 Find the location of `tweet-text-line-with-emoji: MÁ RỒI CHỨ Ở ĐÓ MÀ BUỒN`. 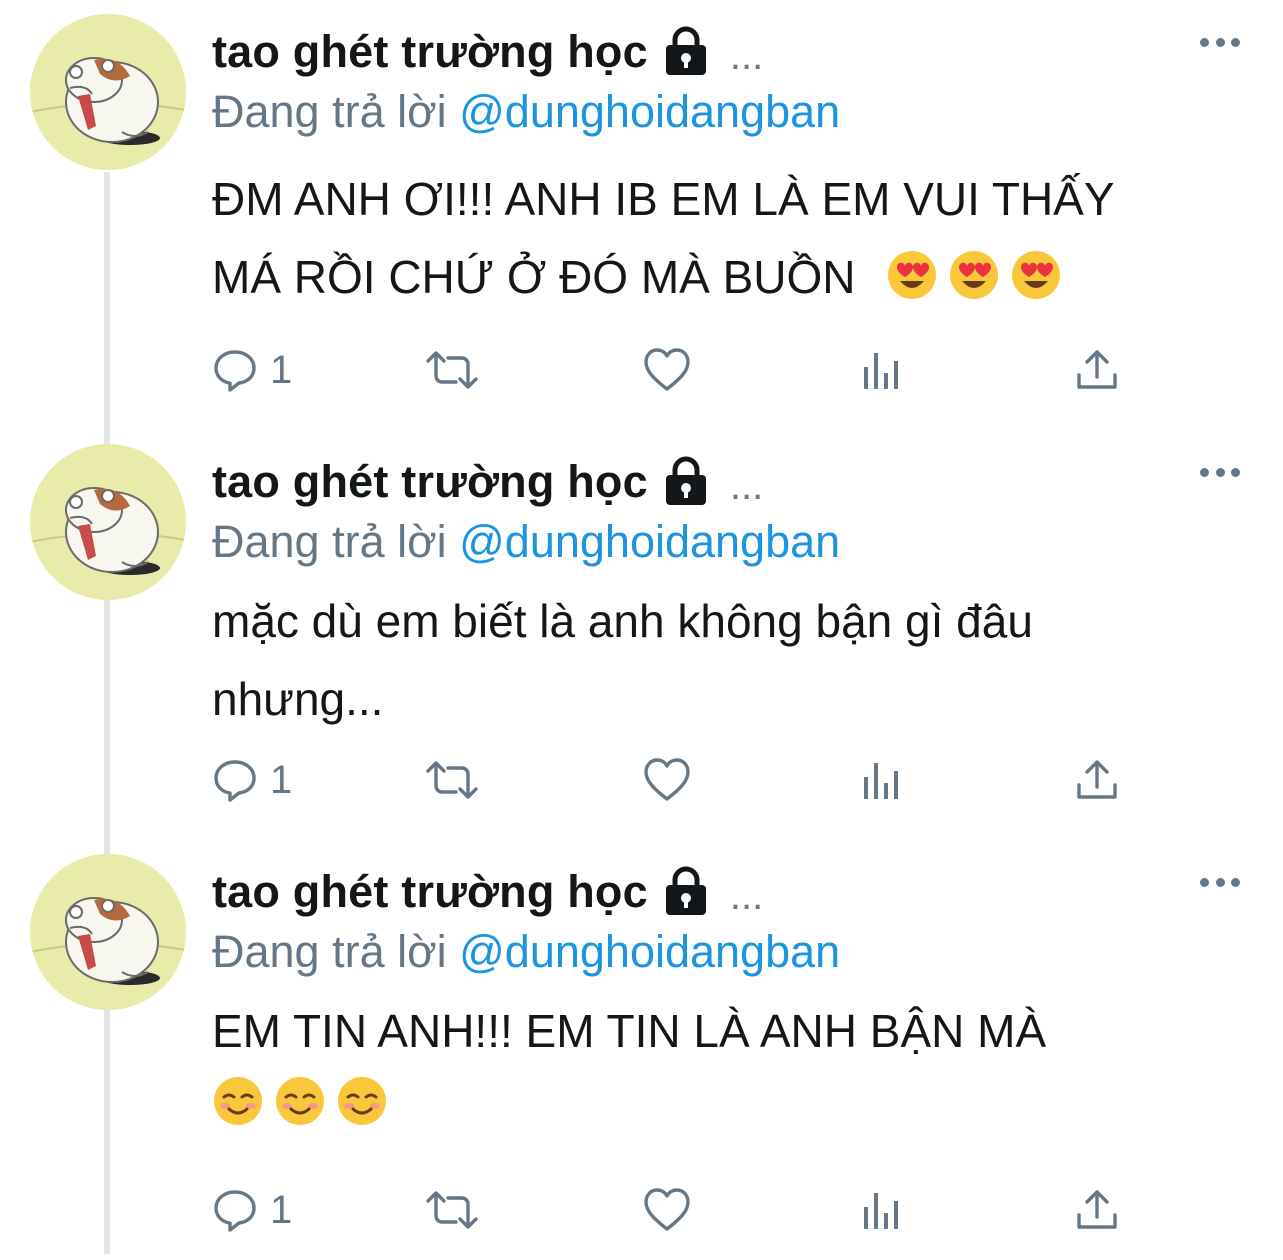

tweet-text-line-with-emoji: MÁ RỒI CHỨ Ở ĐÓ MÀ BUỒN is located at coordinates (732, 277).